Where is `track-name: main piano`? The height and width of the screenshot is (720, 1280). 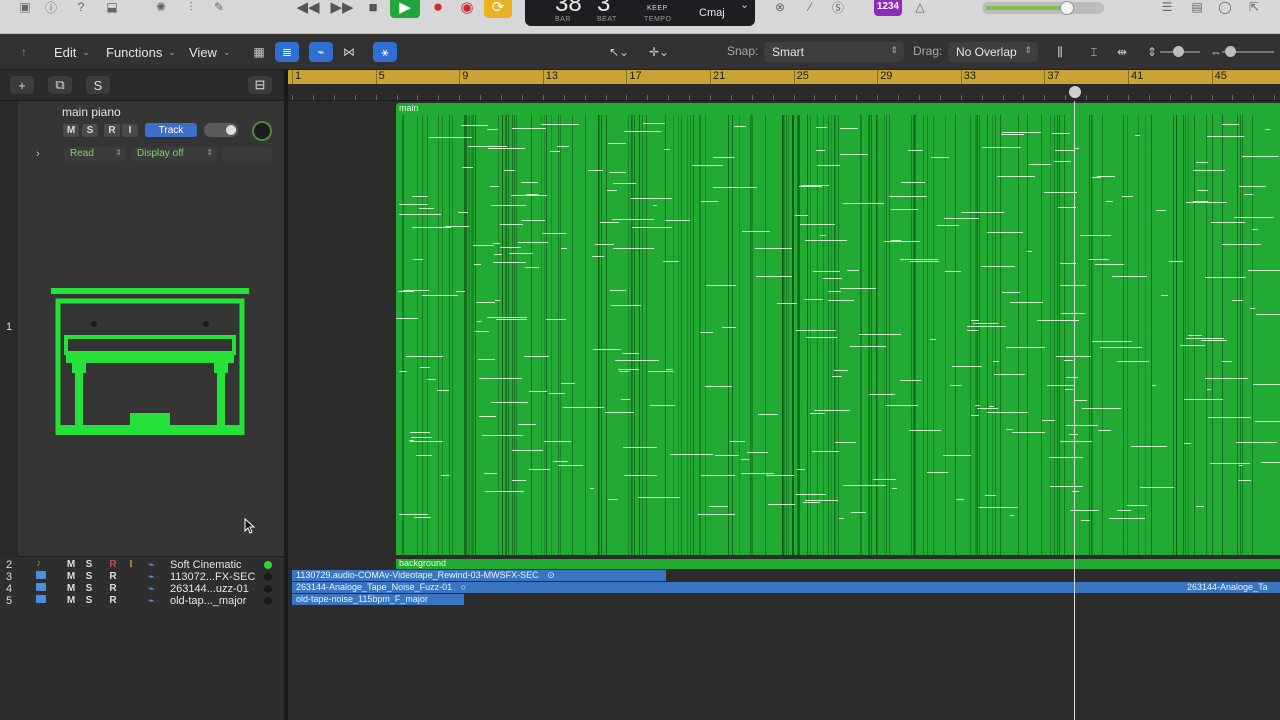 track-name: main piano is located at coordinates (91, 112).